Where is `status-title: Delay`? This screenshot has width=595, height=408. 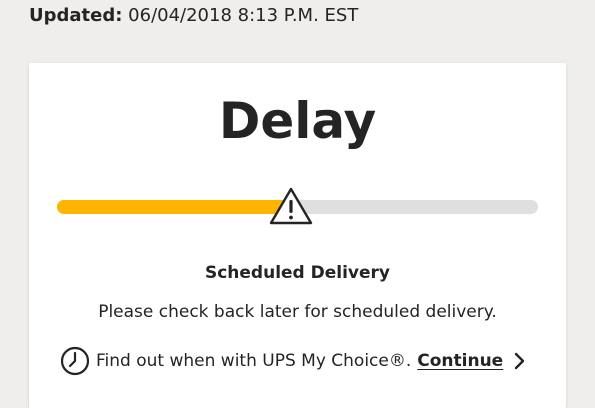
status-title: Delay is located at coordinates (297, 121).